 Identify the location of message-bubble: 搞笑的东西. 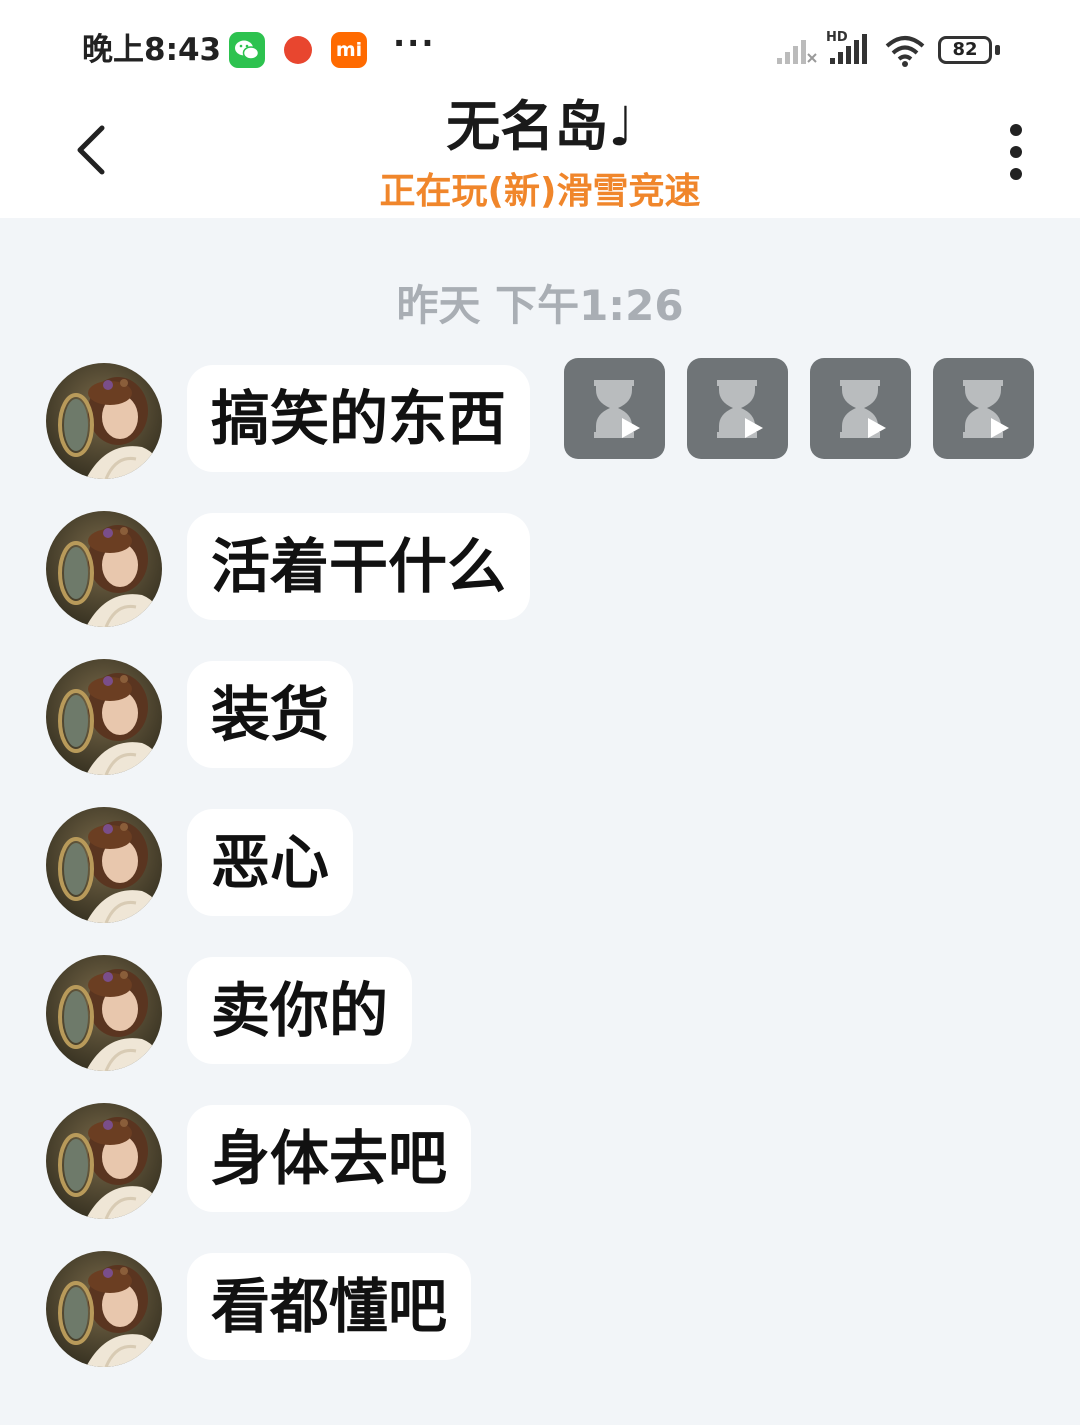
(359, 418).